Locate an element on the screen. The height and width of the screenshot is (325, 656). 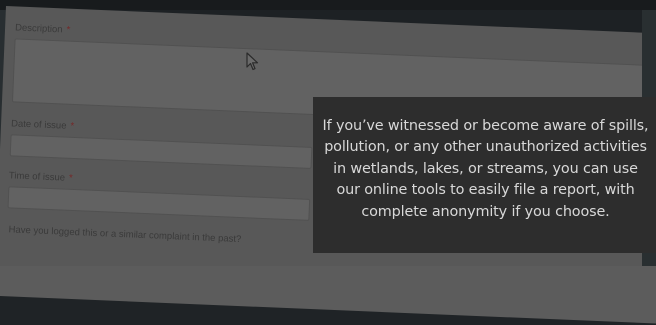
top-strip is located at coordinates (328, 5).